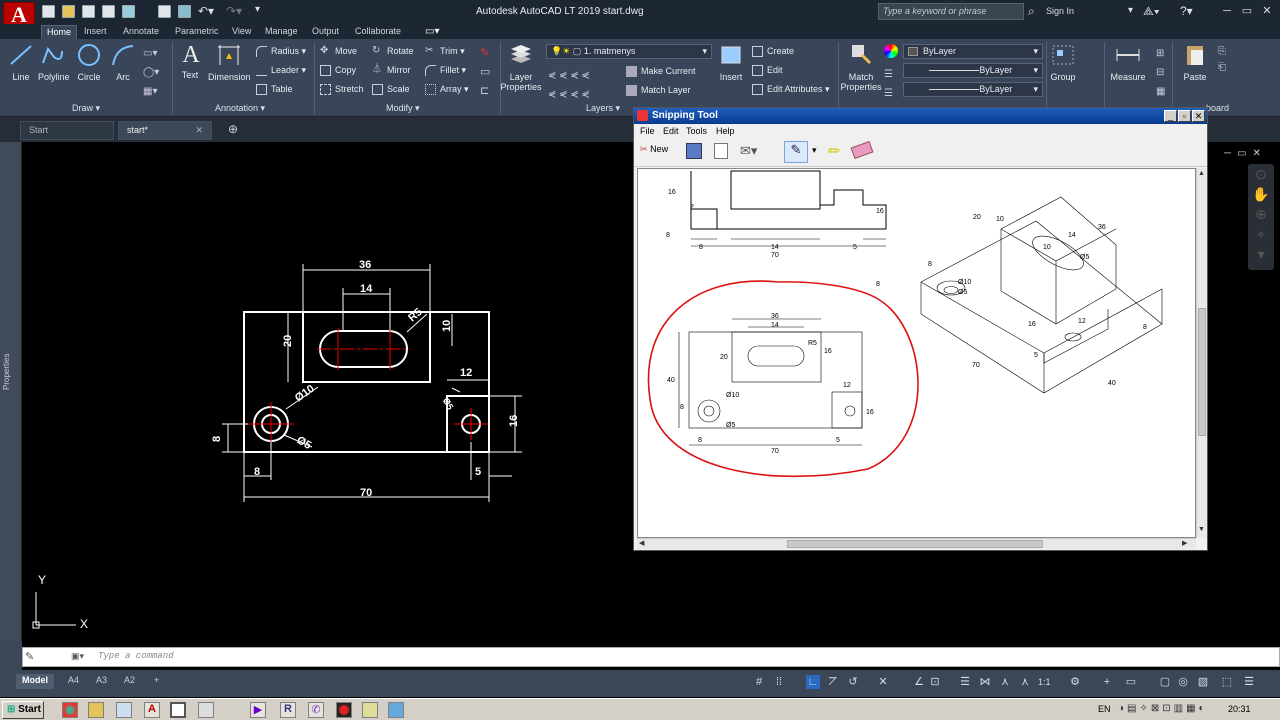 The width and height of the screenshot is (1280, 720). What do you see at coordinates (325, 32) in the screenshot?
I see `tab-output: Output` at bounding box center [325, 32].